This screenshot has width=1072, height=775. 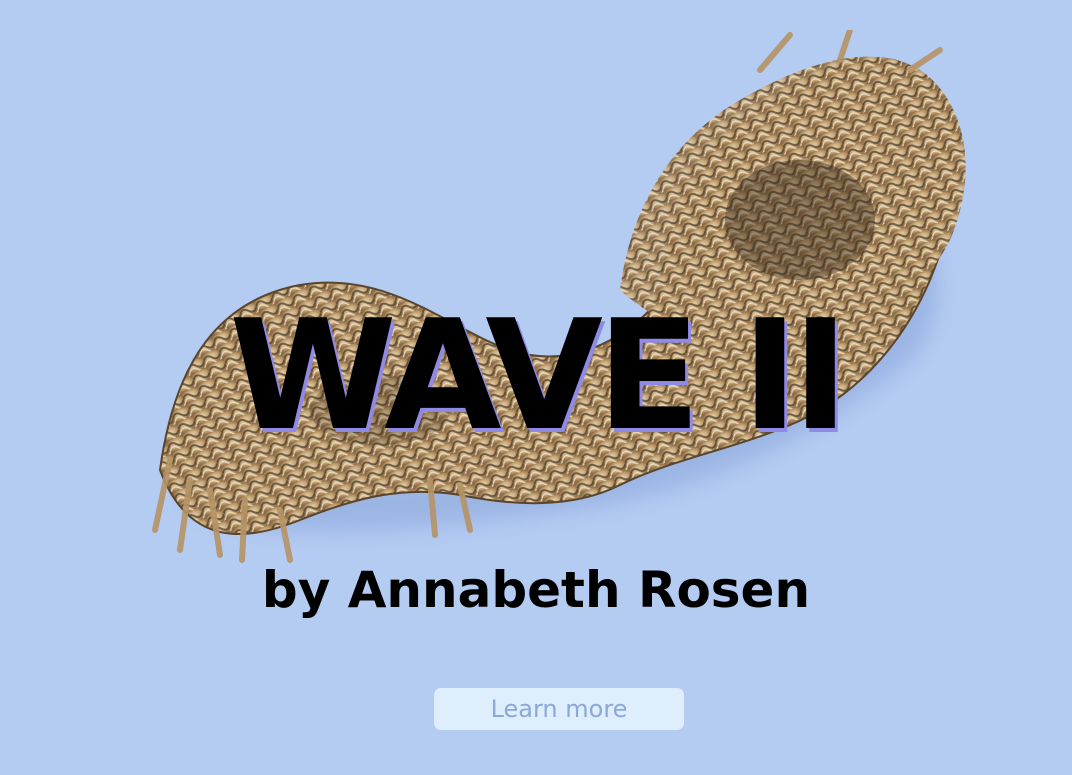 What do you see at coordinates (536, 590) in the screenshot?
I see `artist-byline: by Annabeth Rosen` at bounding box center [536, 590].